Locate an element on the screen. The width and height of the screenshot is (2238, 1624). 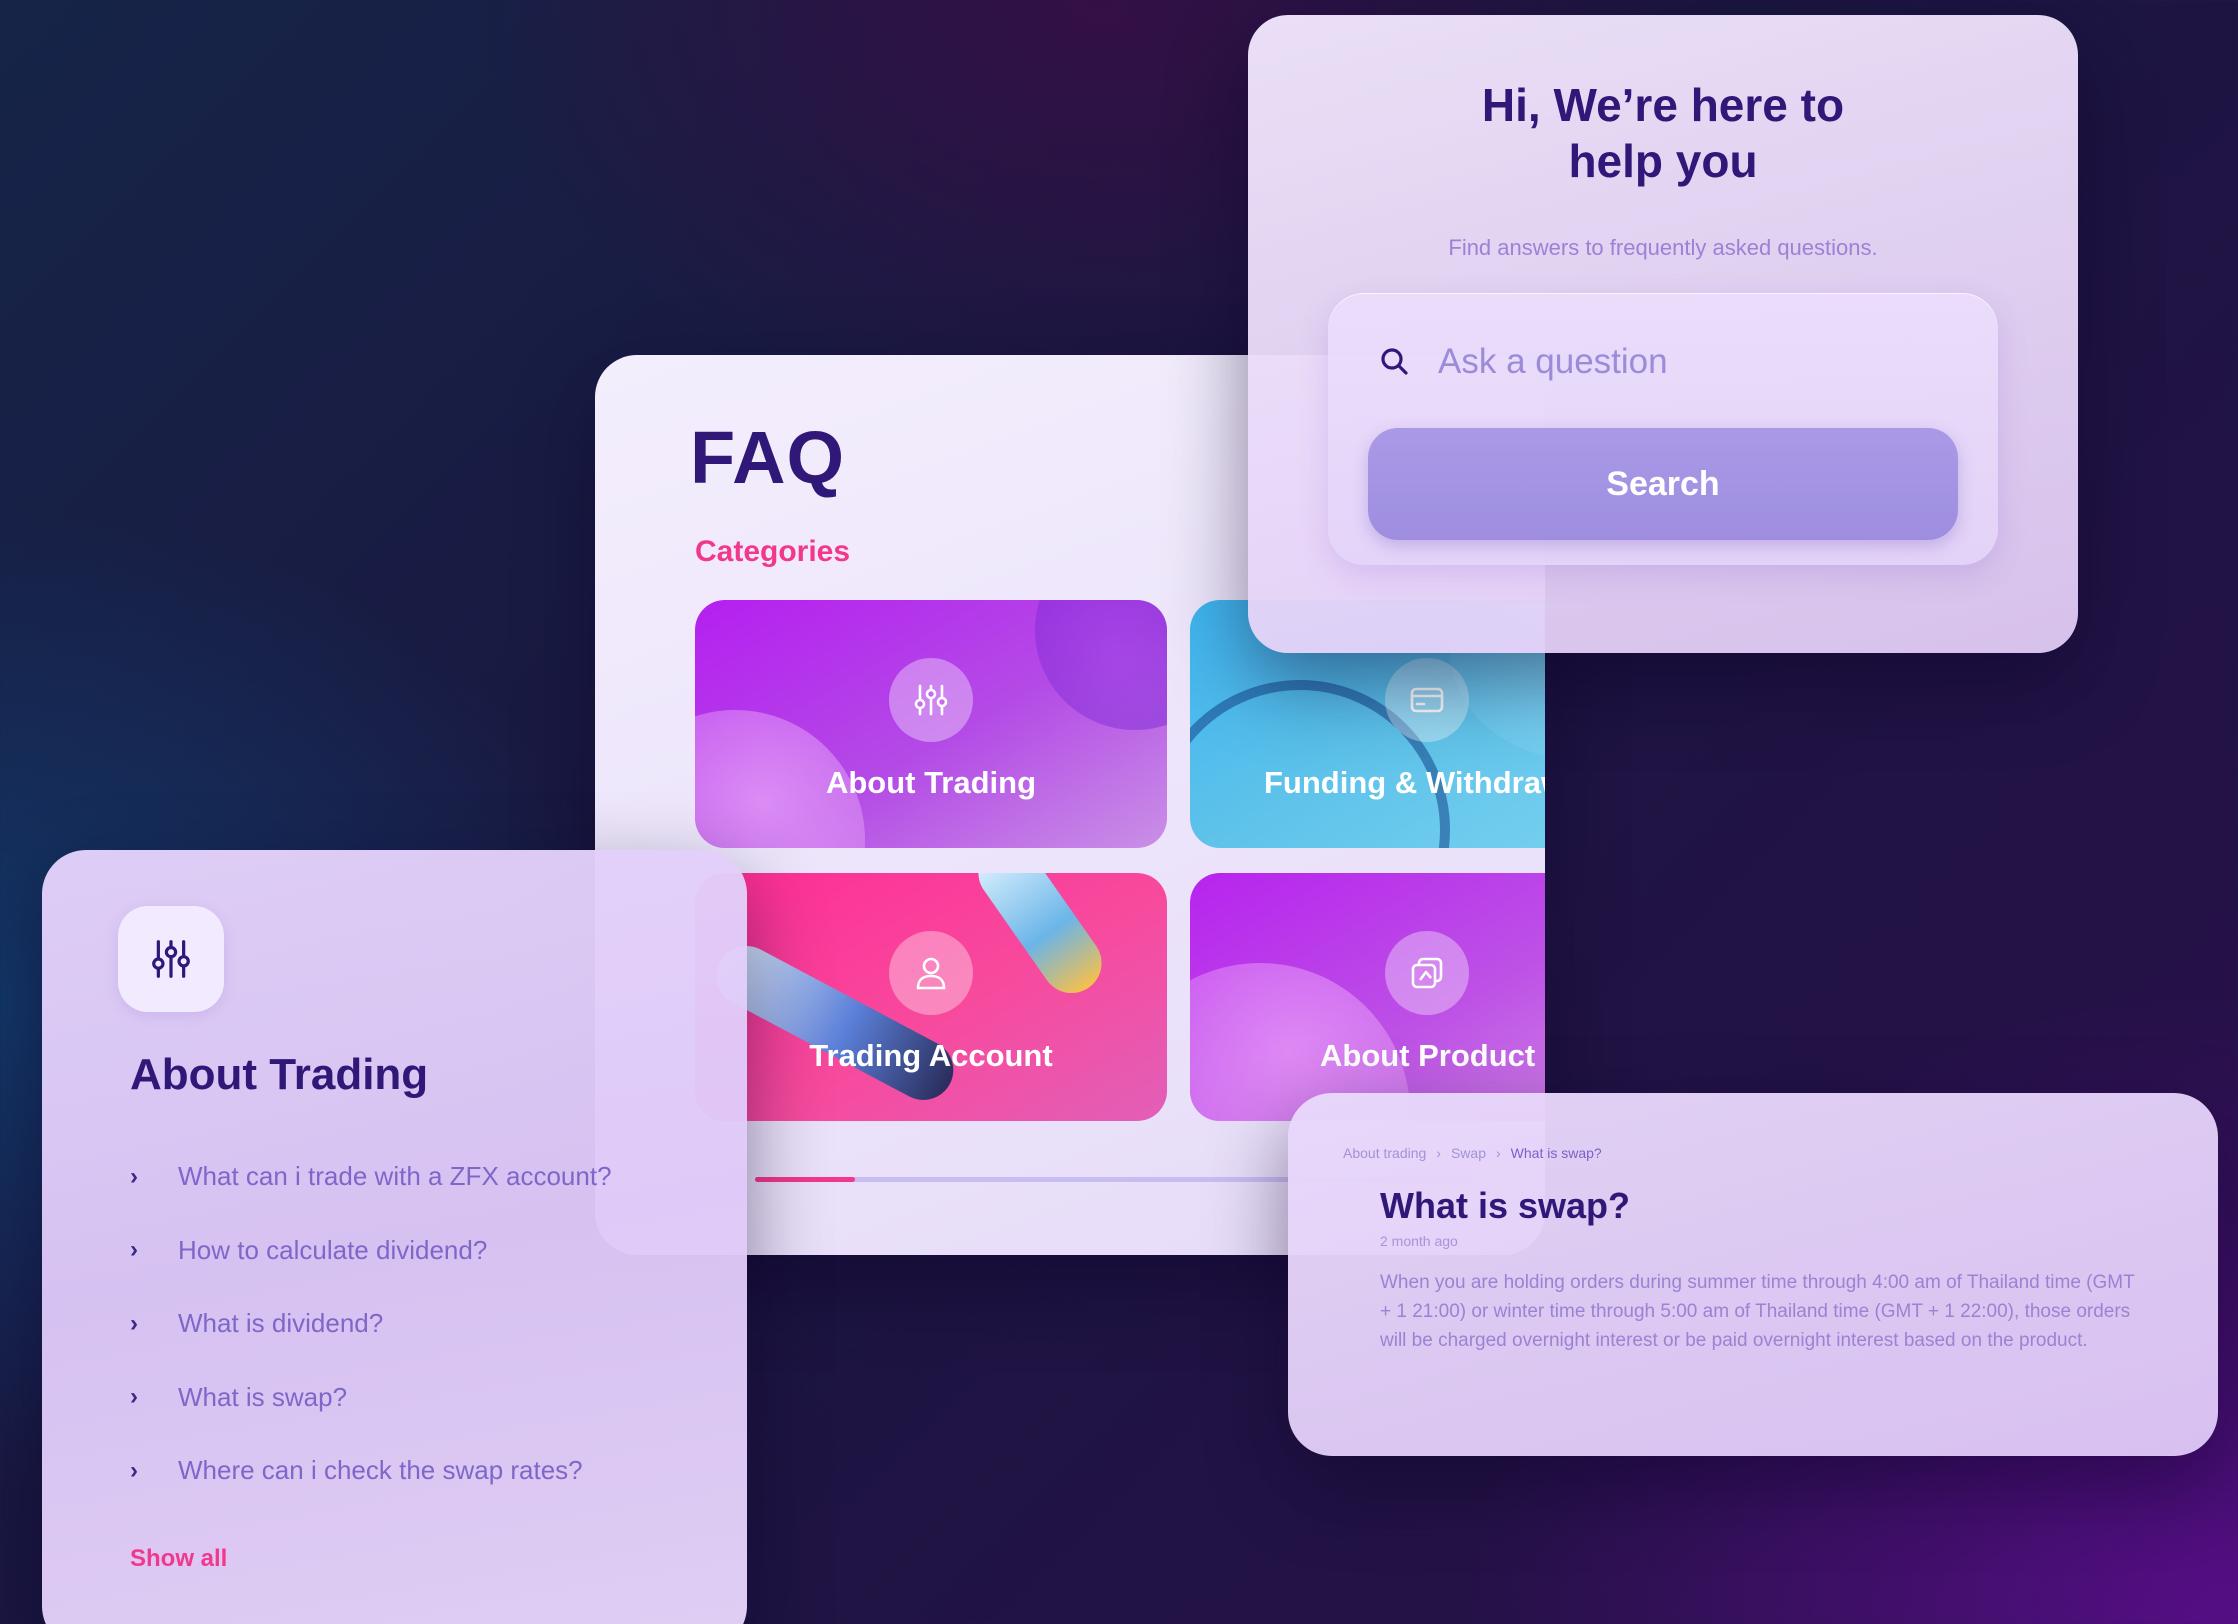
question-item: › What is dividend? is located at coordinates (371, 1324).